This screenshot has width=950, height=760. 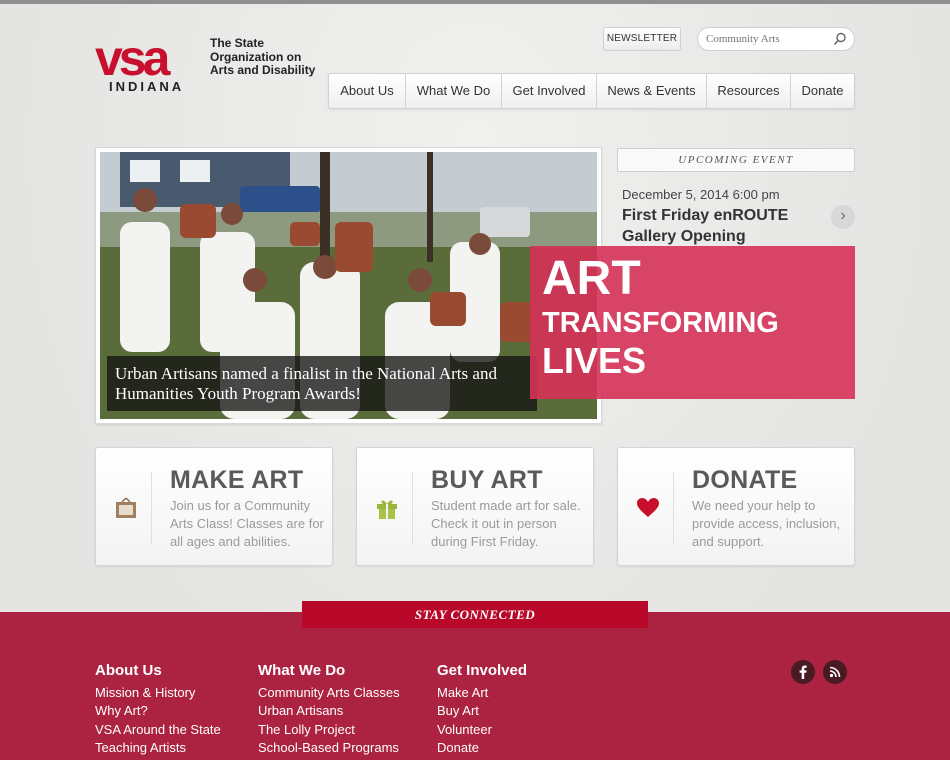 I want to click on footer-heading: What We Do, so click(x=329, y=670).